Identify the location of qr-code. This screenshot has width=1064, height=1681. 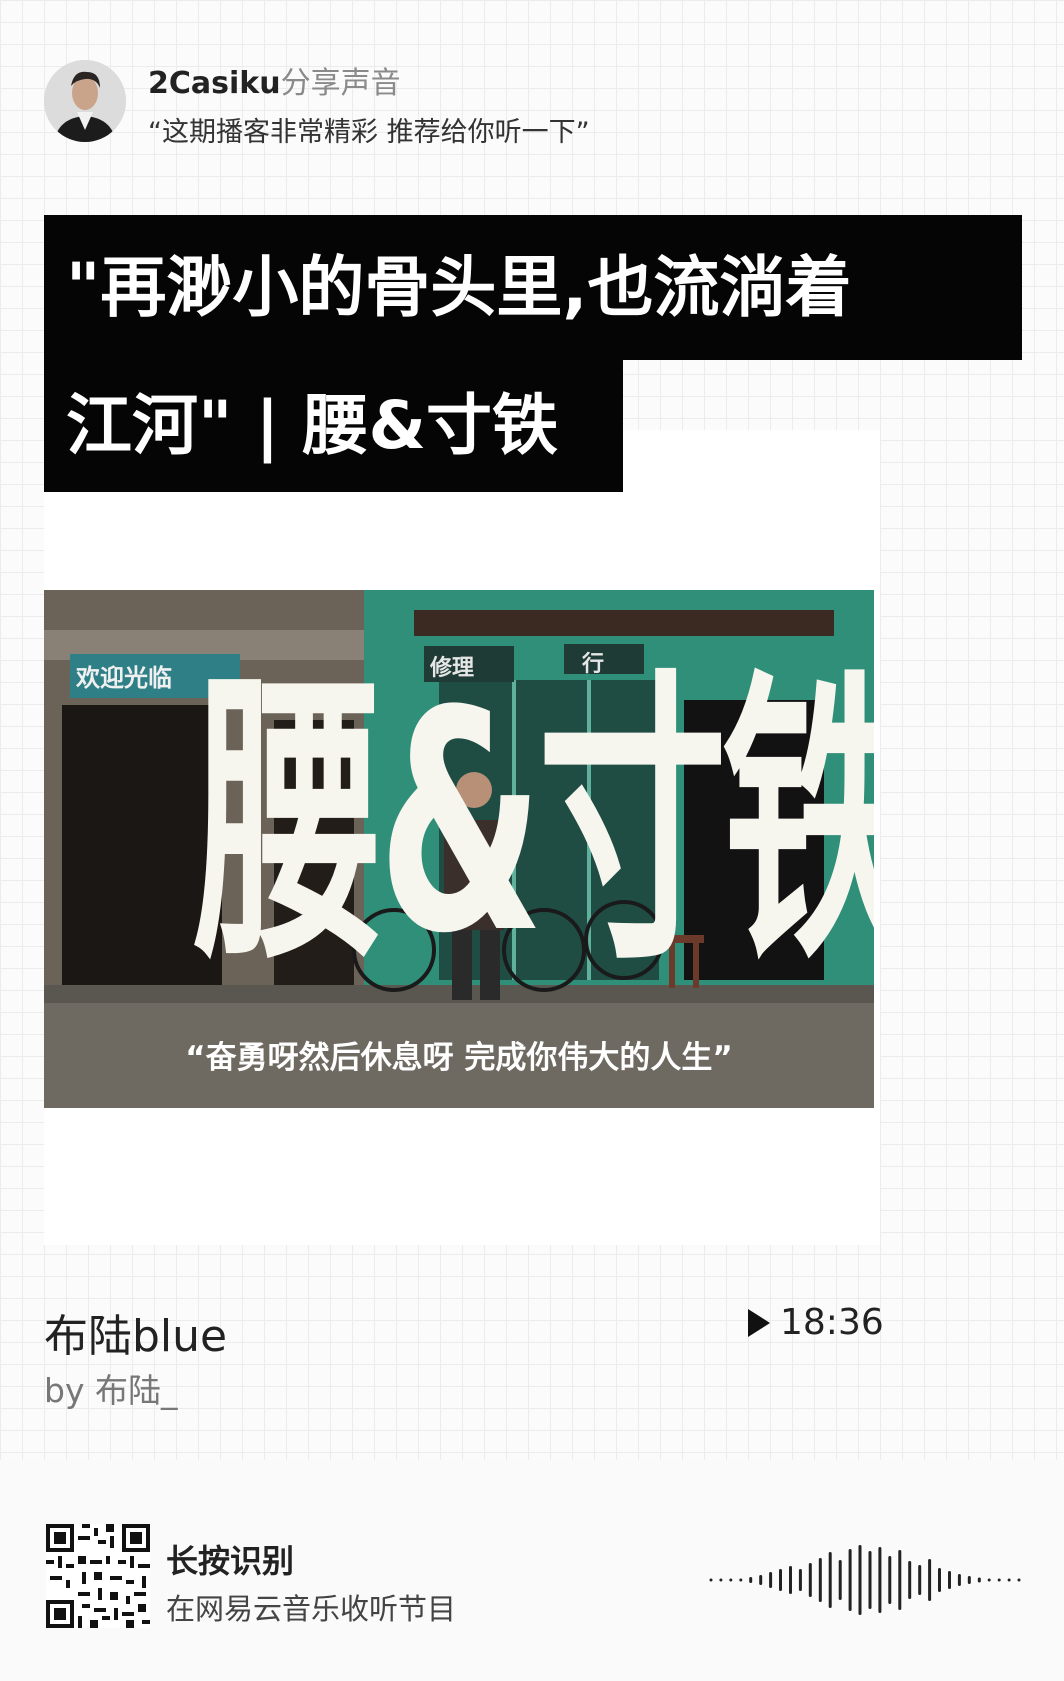
(98, 1576).